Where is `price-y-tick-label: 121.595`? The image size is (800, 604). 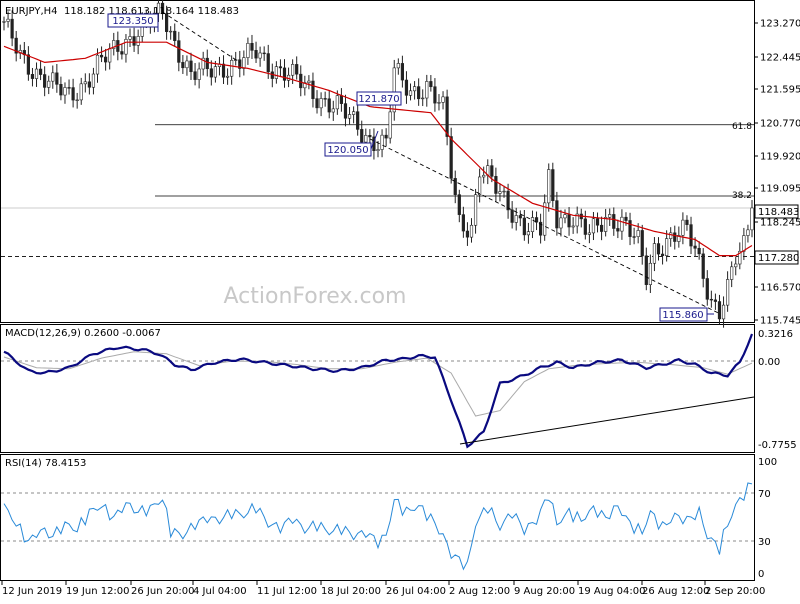
price-y-tick-label: 121.595 is located at coordinates (780, 90).